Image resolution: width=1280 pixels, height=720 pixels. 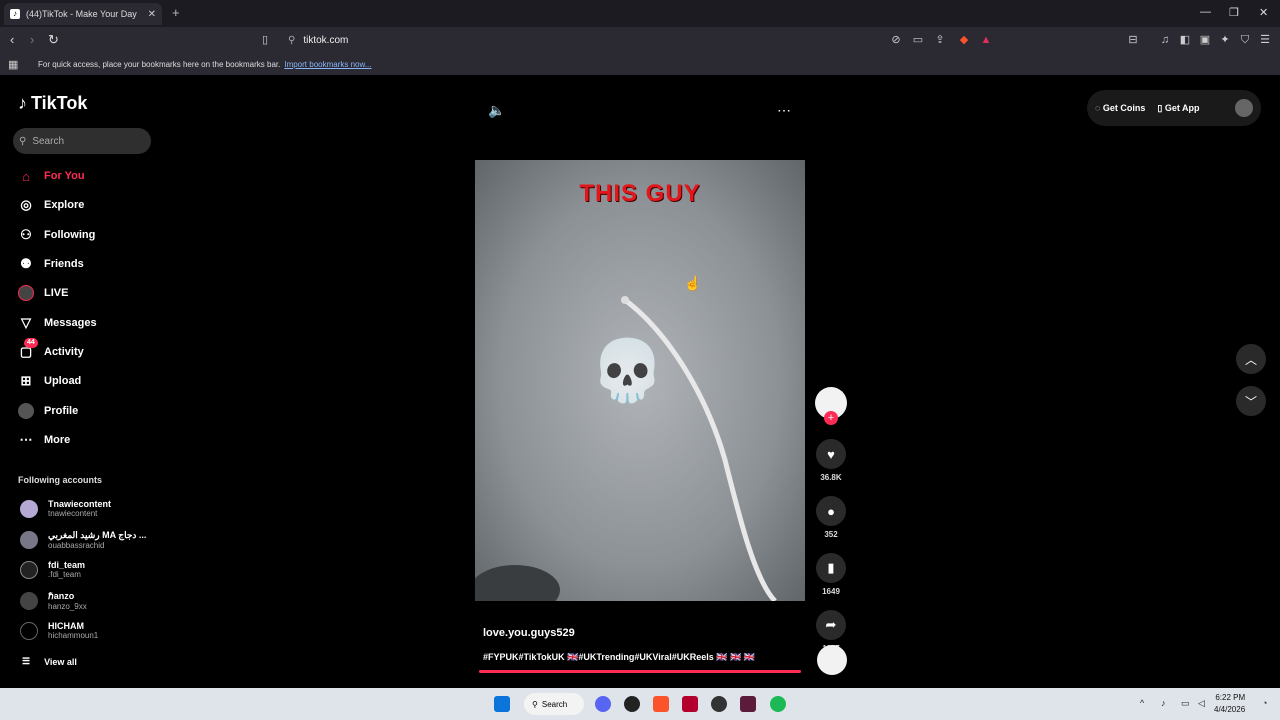 I want to click on reload-icon: ↻, so click(x=53, y=40).